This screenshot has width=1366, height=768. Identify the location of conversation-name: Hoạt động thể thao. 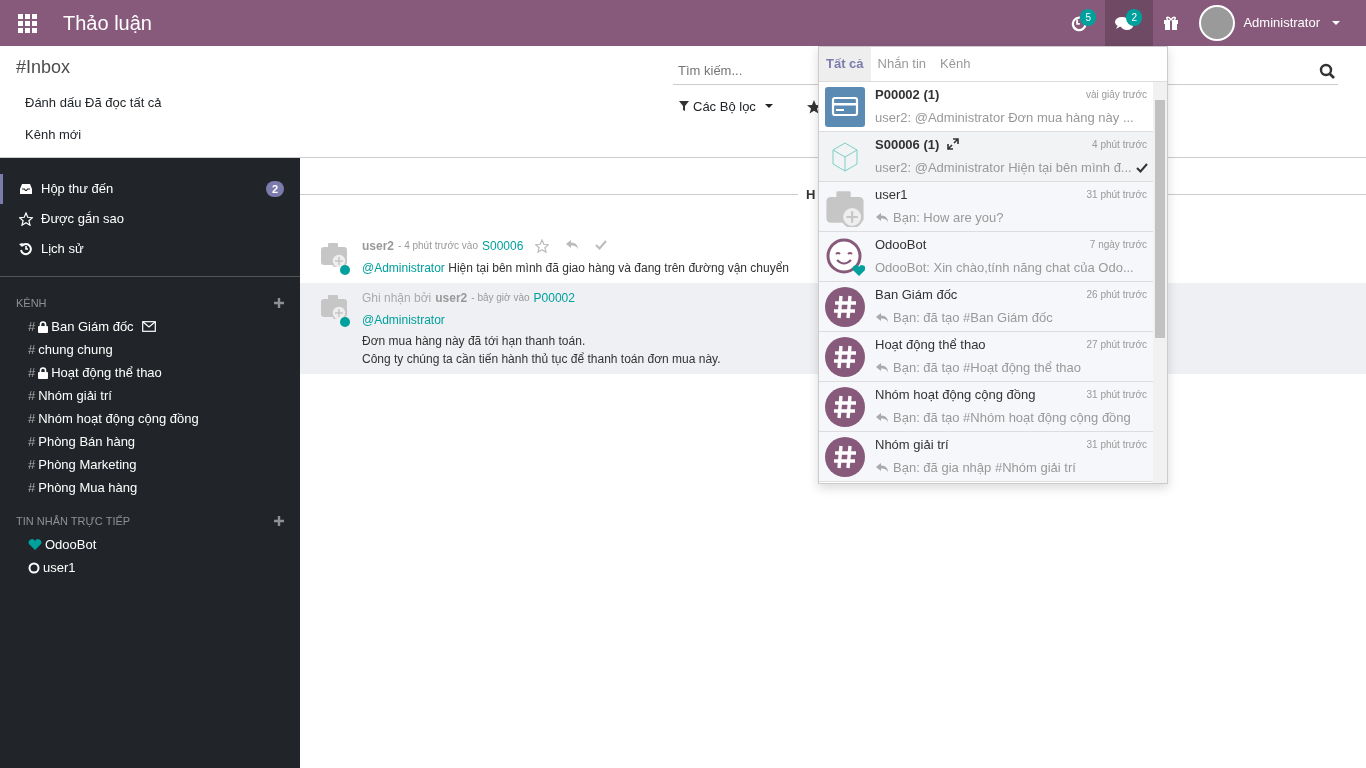
(930, 344).